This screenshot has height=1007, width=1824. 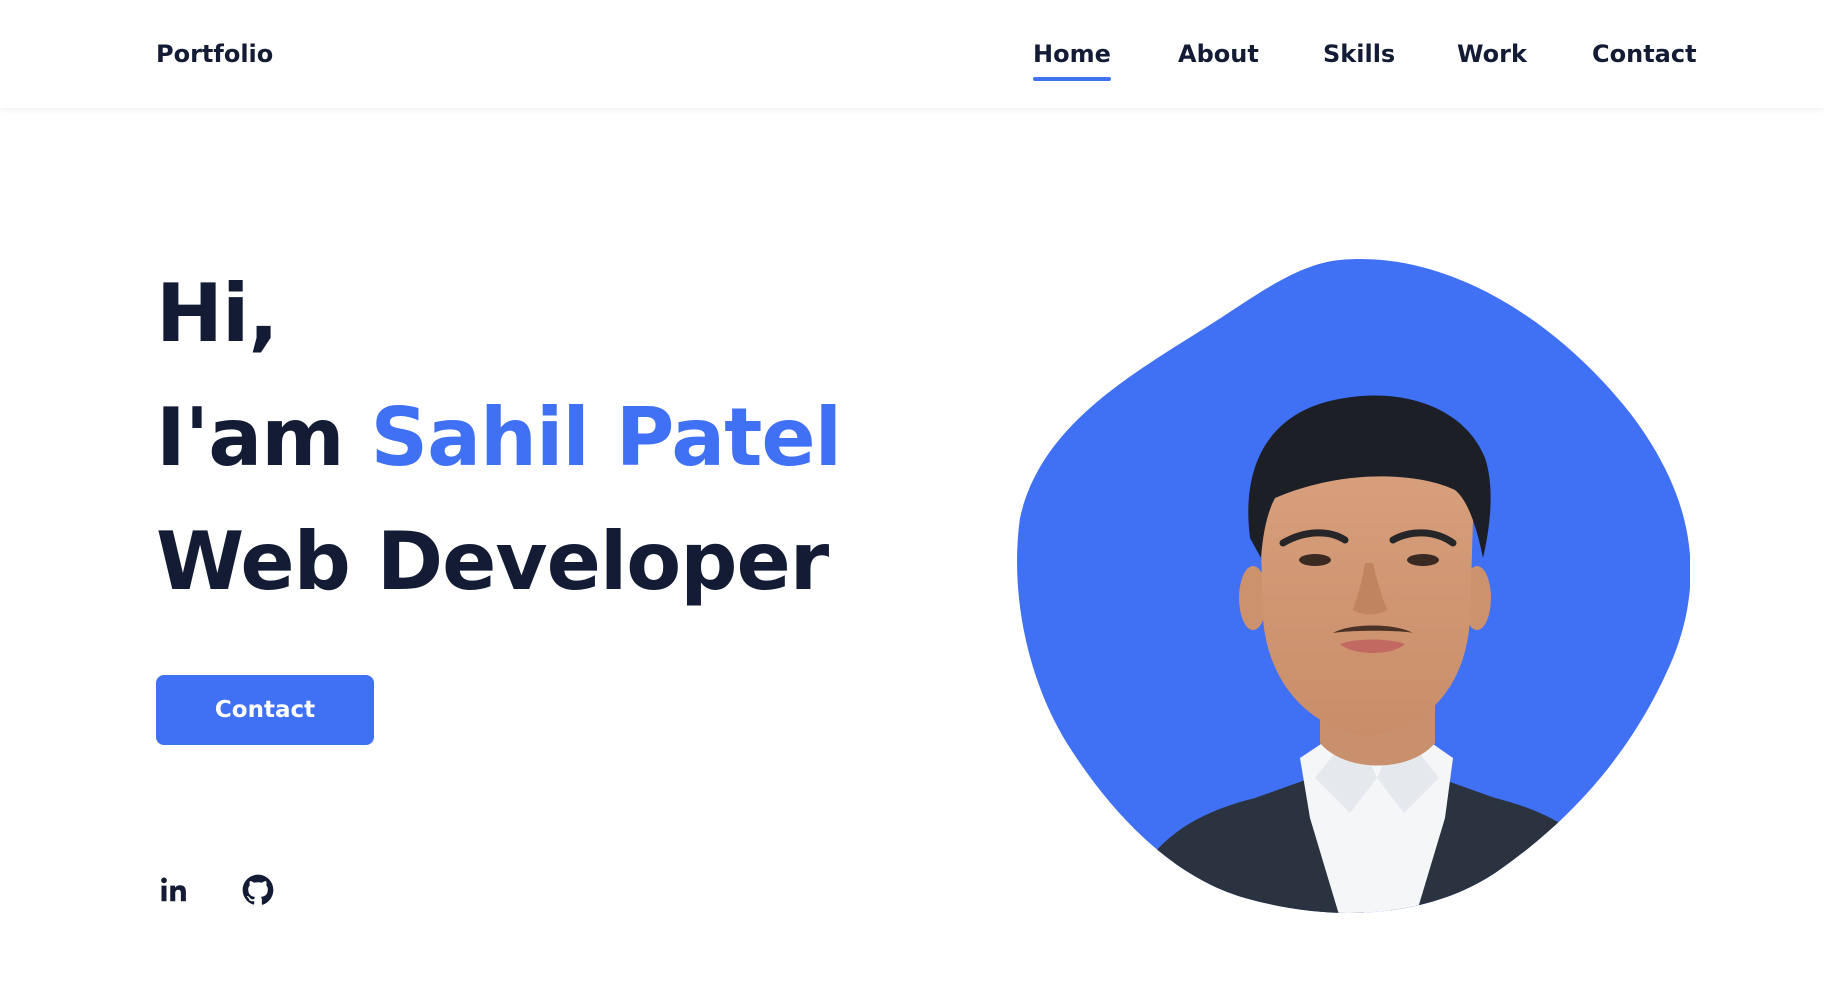 What do you see at coordinates (265, 710) in the screenshot?
I see `contact-button: Contact` at bounding box center [265, 710].